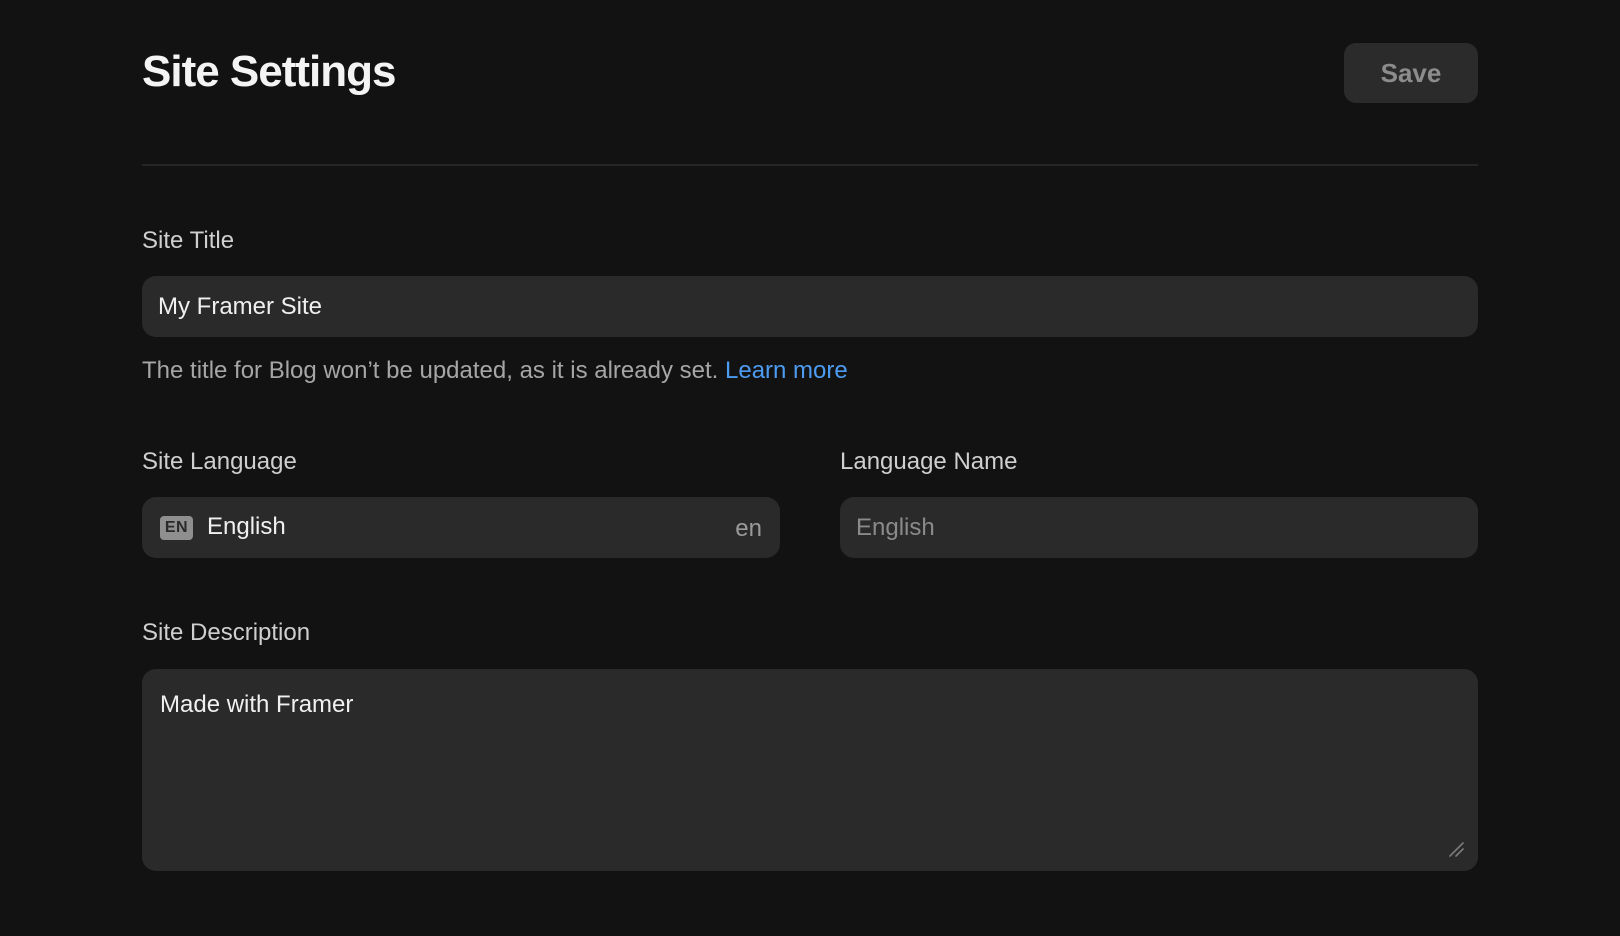  What do you see at coordinates (786, 370) in the screenshot?
I see `learn-more-link: Learn more` at bounding box center [786, 370].